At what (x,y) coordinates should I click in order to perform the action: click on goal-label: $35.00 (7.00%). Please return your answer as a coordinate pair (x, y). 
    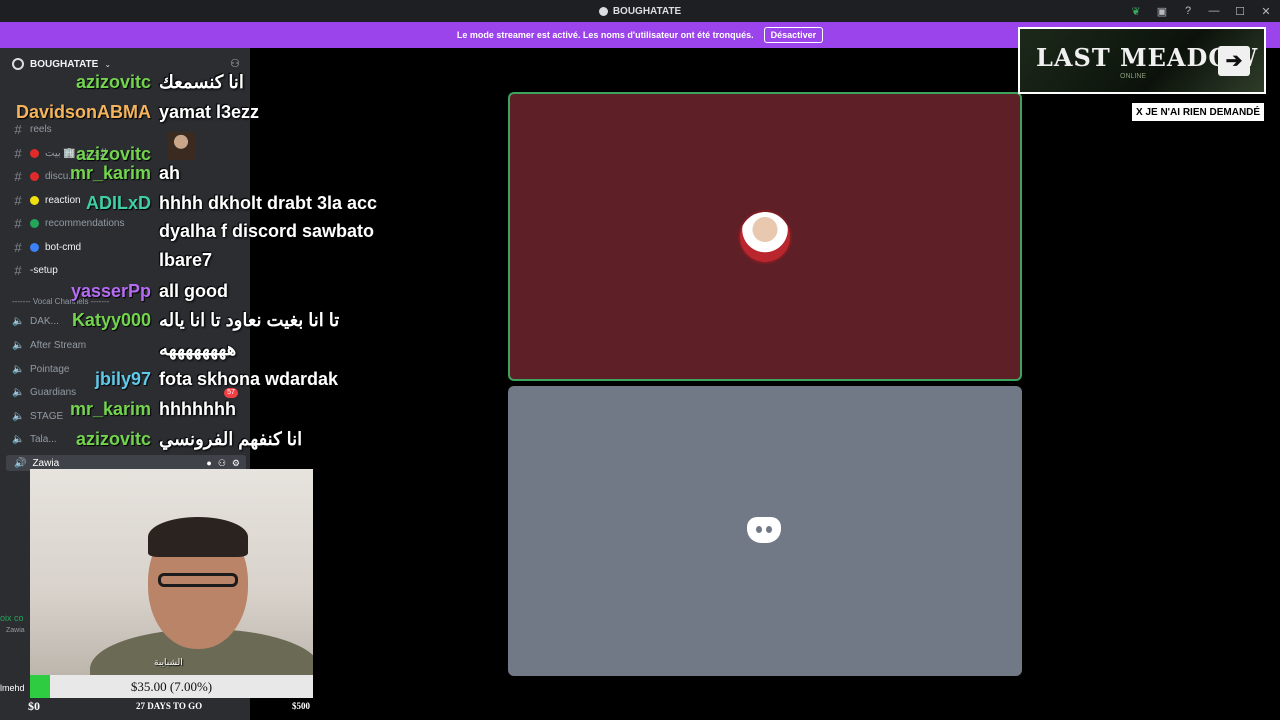
    Looking at the image, I should click on (171, 686).